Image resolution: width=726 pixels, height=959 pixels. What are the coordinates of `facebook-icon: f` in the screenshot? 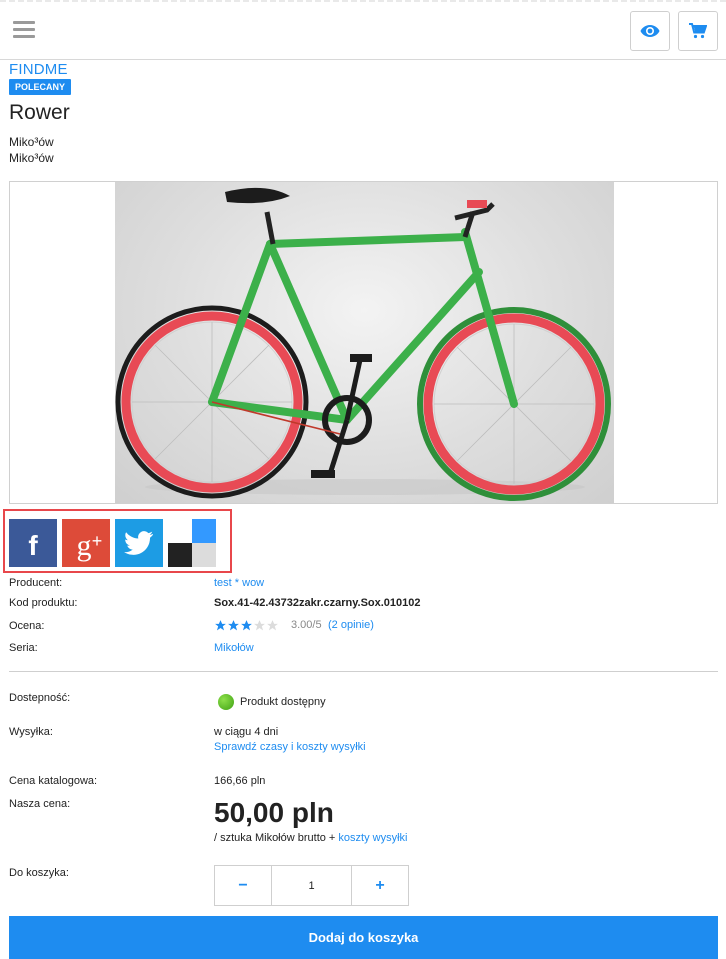 It's located at (33, 545).